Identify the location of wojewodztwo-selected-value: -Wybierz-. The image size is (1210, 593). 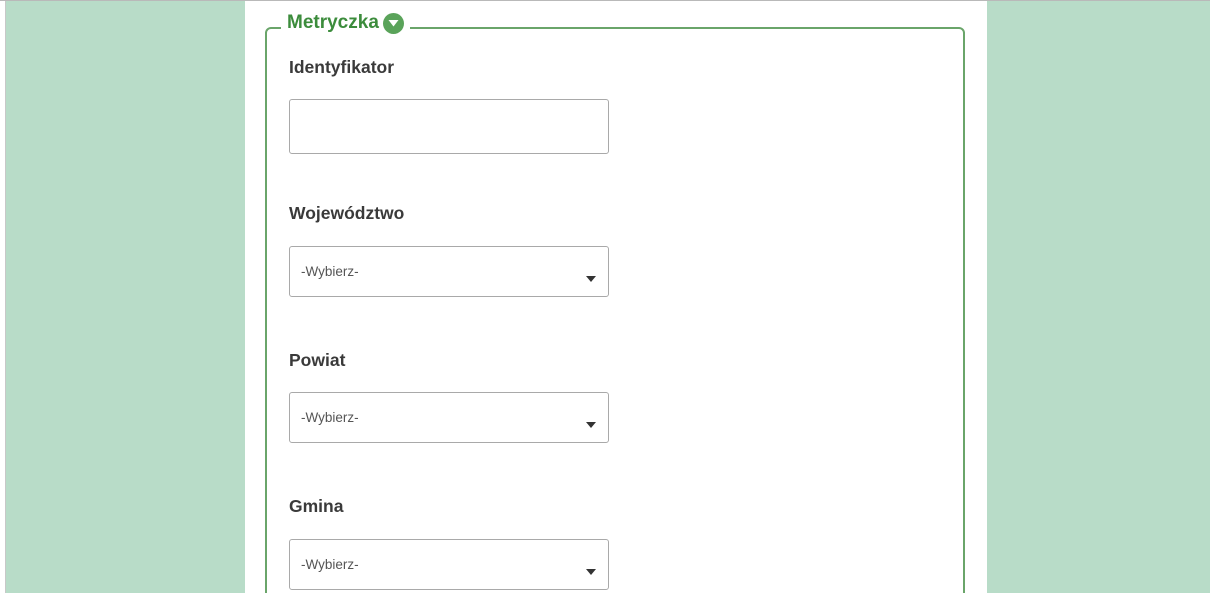
(330, 271).